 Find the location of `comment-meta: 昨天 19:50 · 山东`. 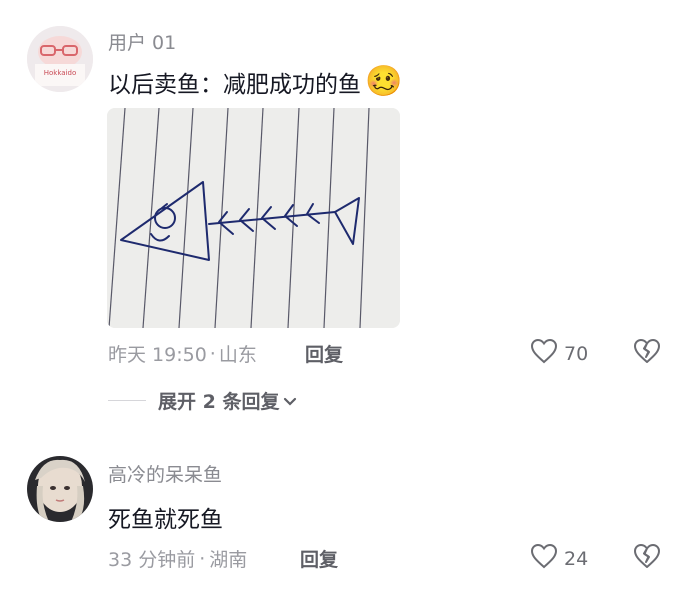

comment-meta: 昨天 19:50 · 山东 is located at coordinates (182, 353).